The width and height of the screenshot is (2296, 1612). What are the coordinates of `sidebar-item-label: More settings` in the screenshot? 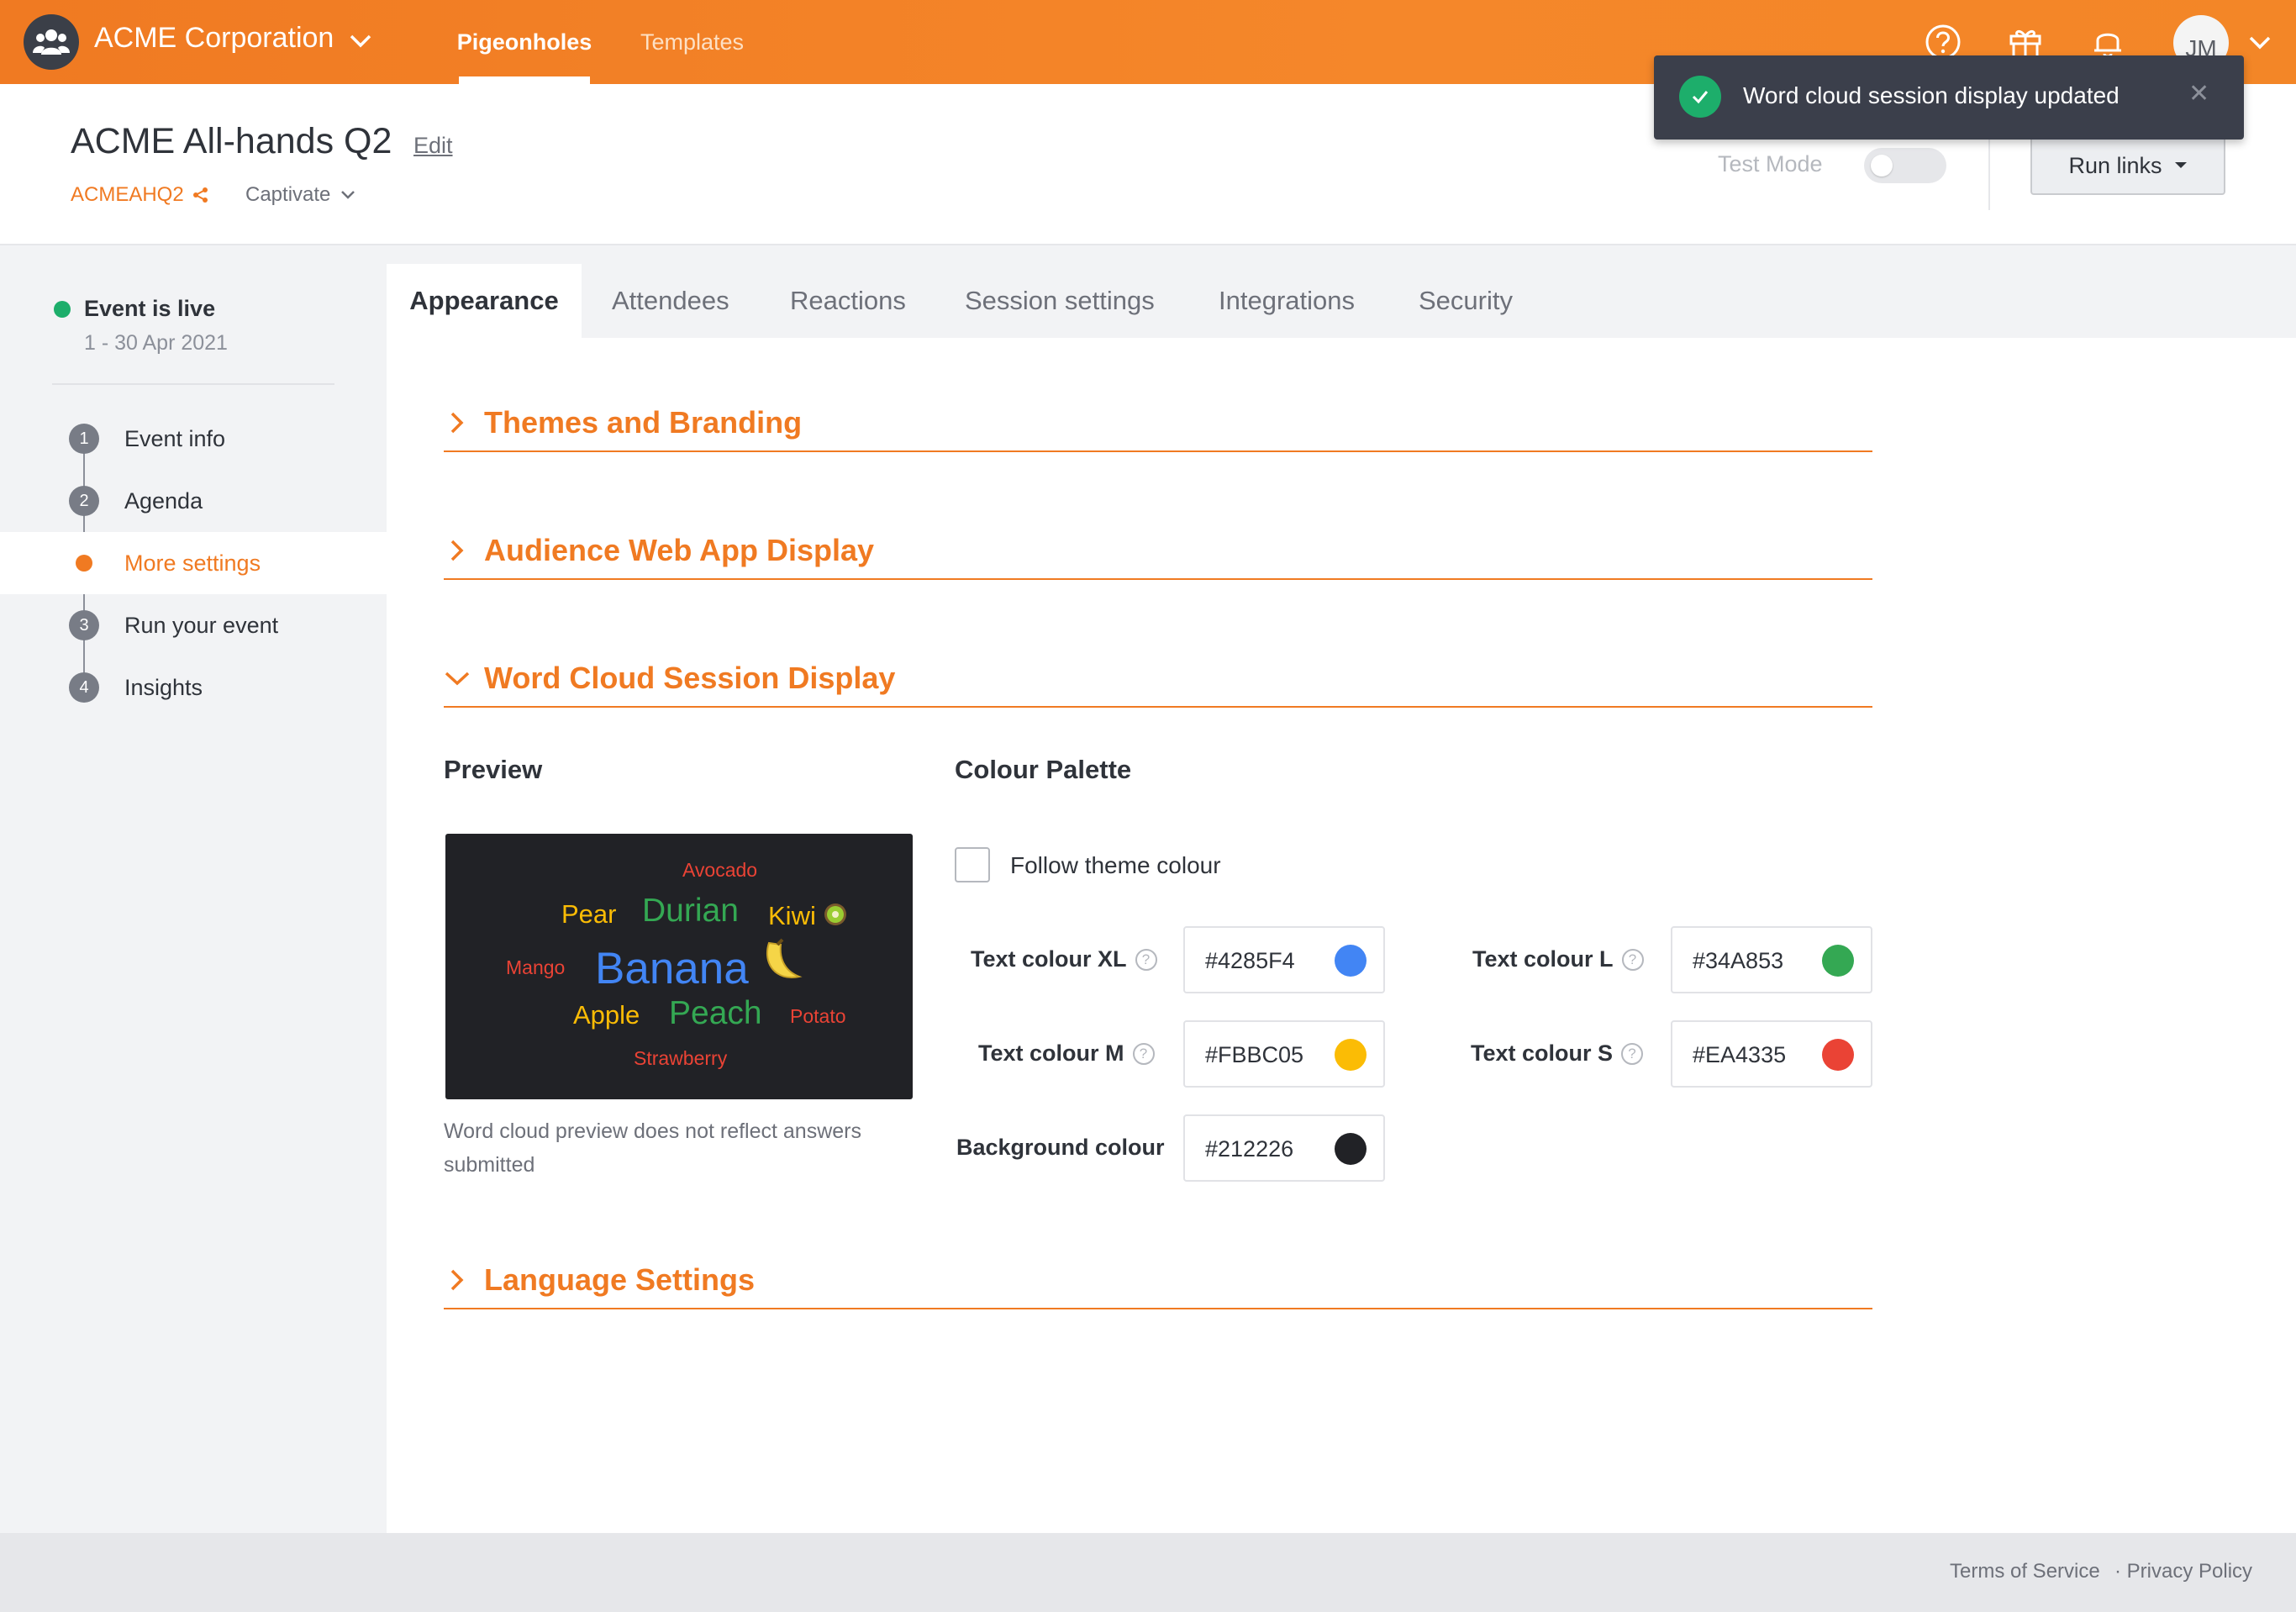 It's located at (192, 563).